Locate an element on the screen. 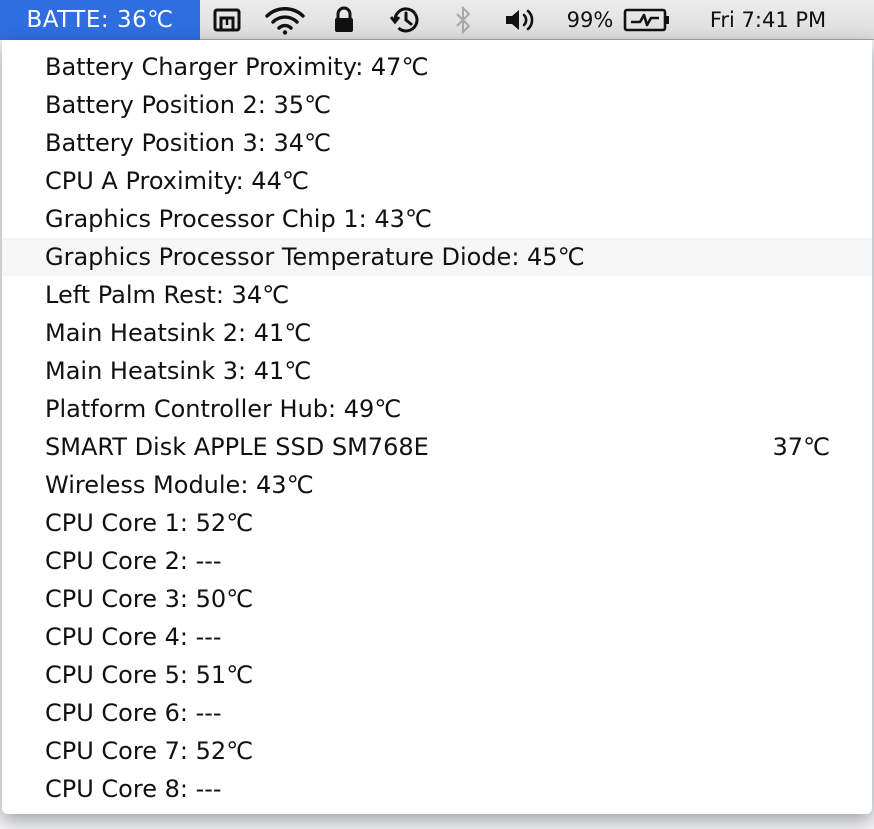  sensor-menu-extra: BATTE: 36℃ is located at coordinates (100, 20).